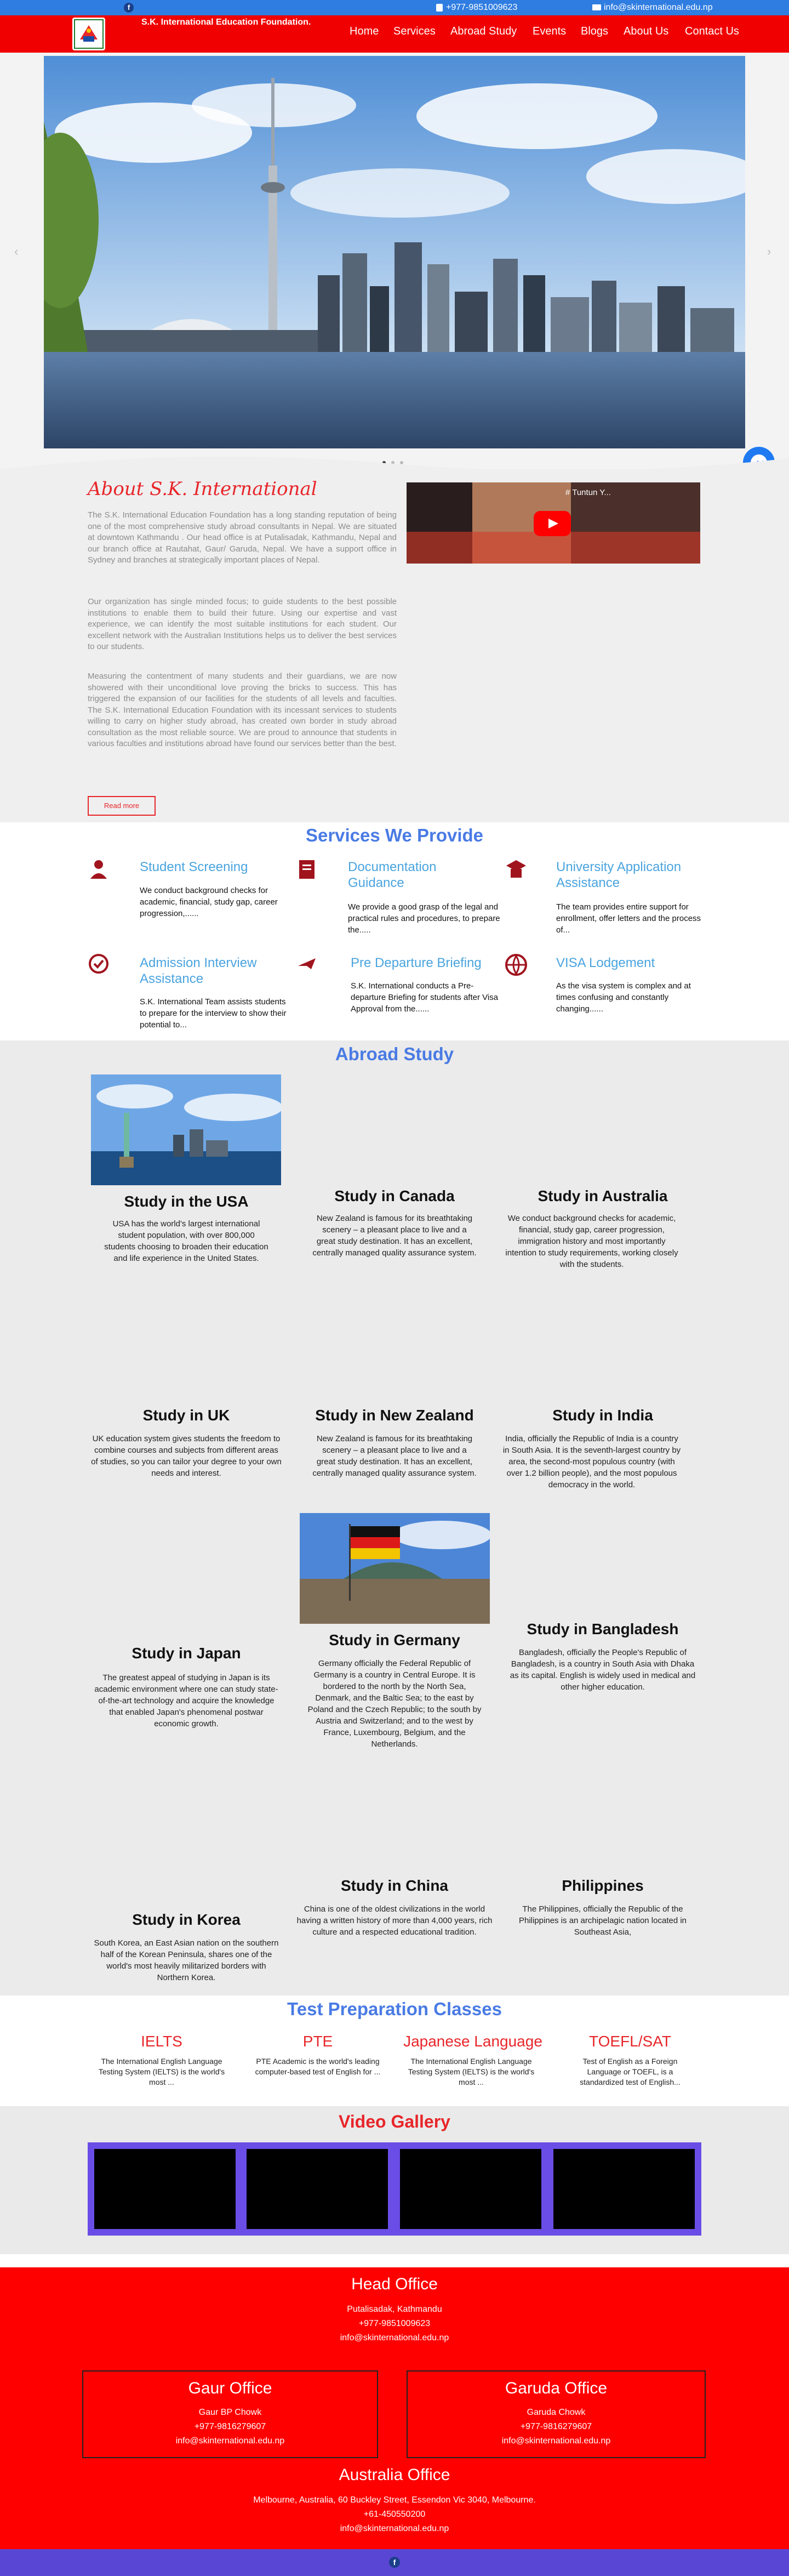 Image resolution: width=789 pixels, height=2576 pixels. I want to click on nav-home: Home, so click(365, 31).